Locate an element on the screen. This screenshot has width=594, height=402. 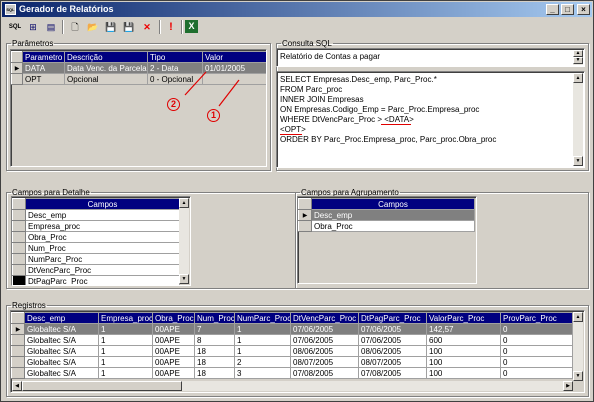
reg-col-numparc: NumParc_Proc is located at coordinates (262, 318).